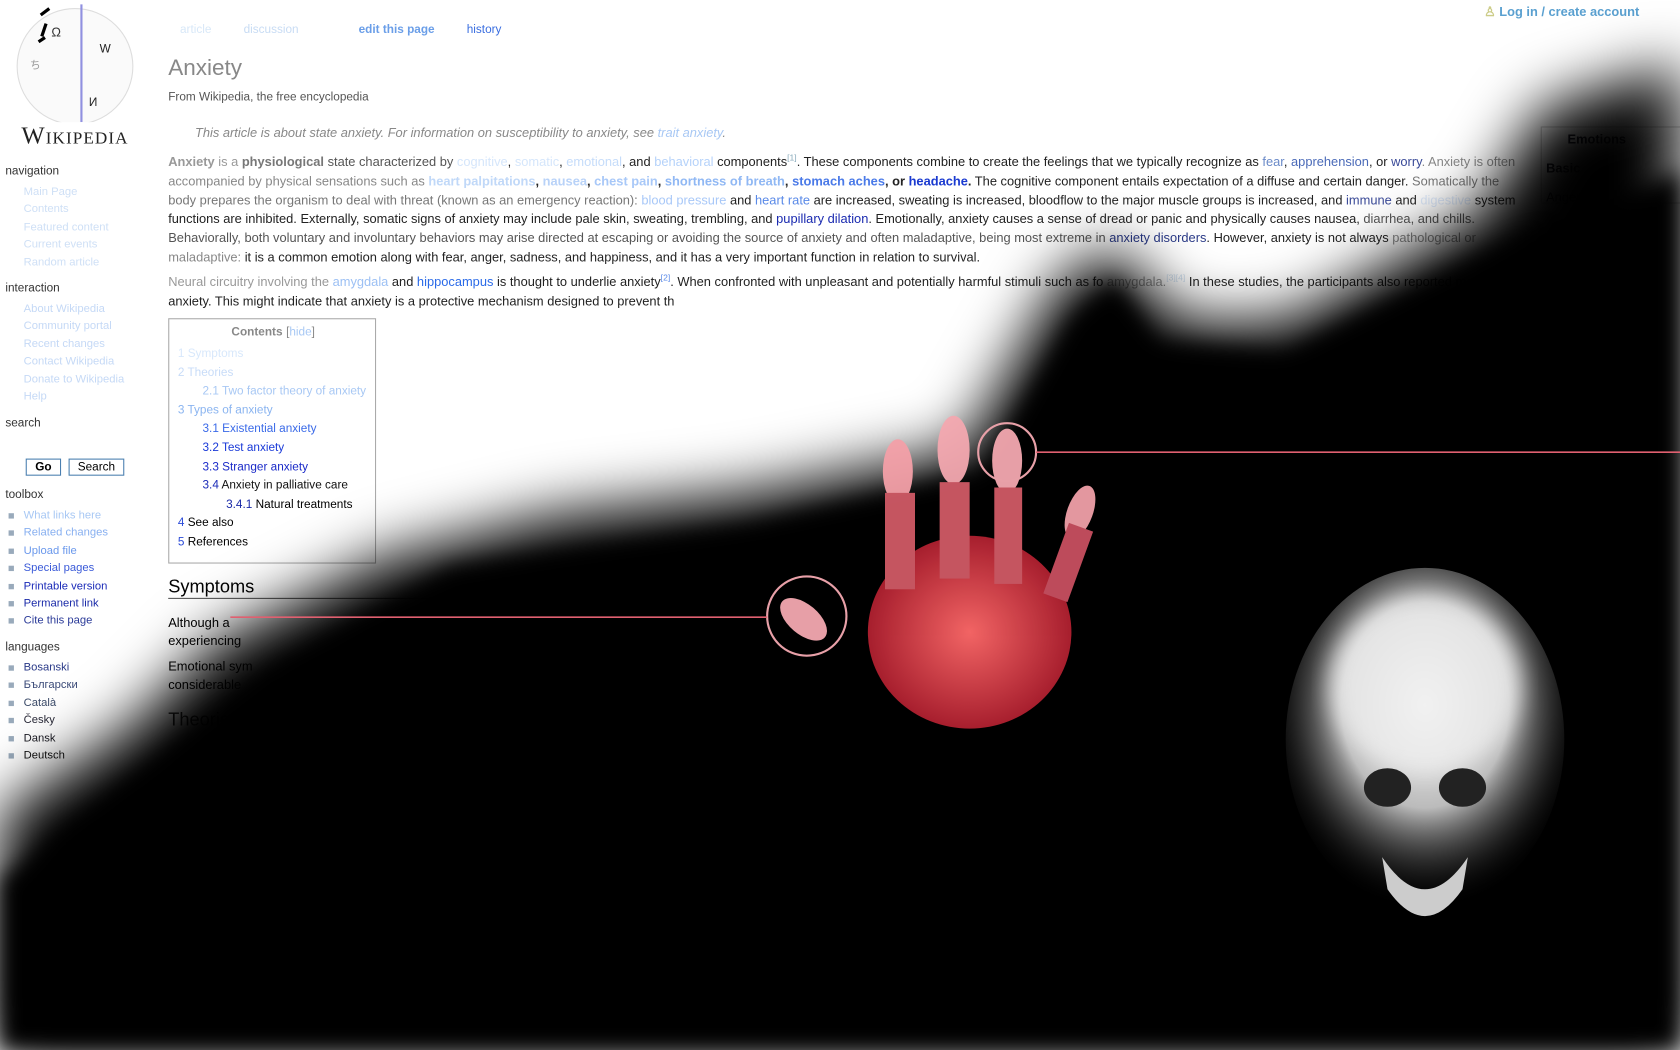  What do you see at coordinates (838, 180) in the screenshot?
I see `article-link: stomach aches` at bounding box center [838, 180].